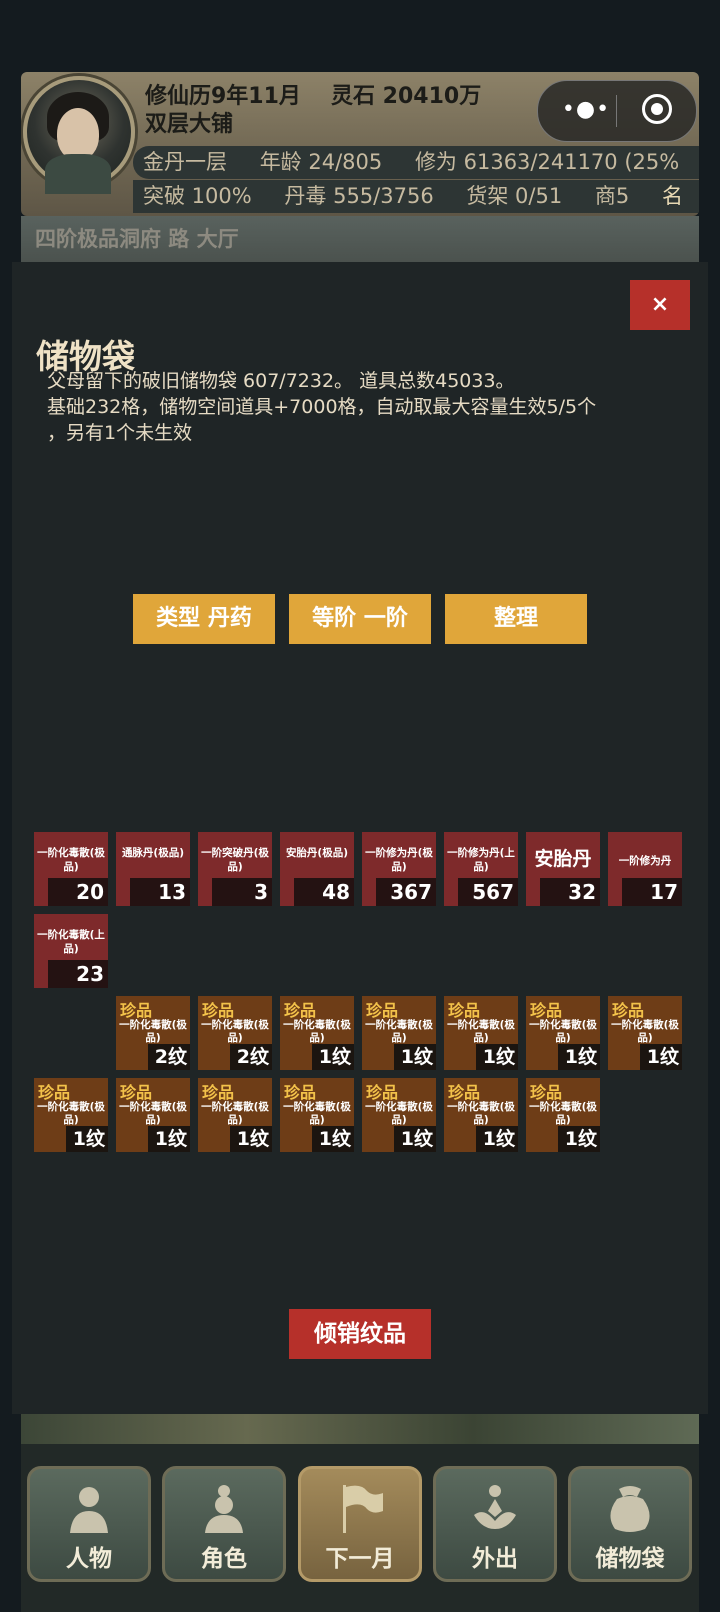 The width and height of the screenshot is (720, 1612). I want to click on merchant-text: 商5, so click(612, 196).